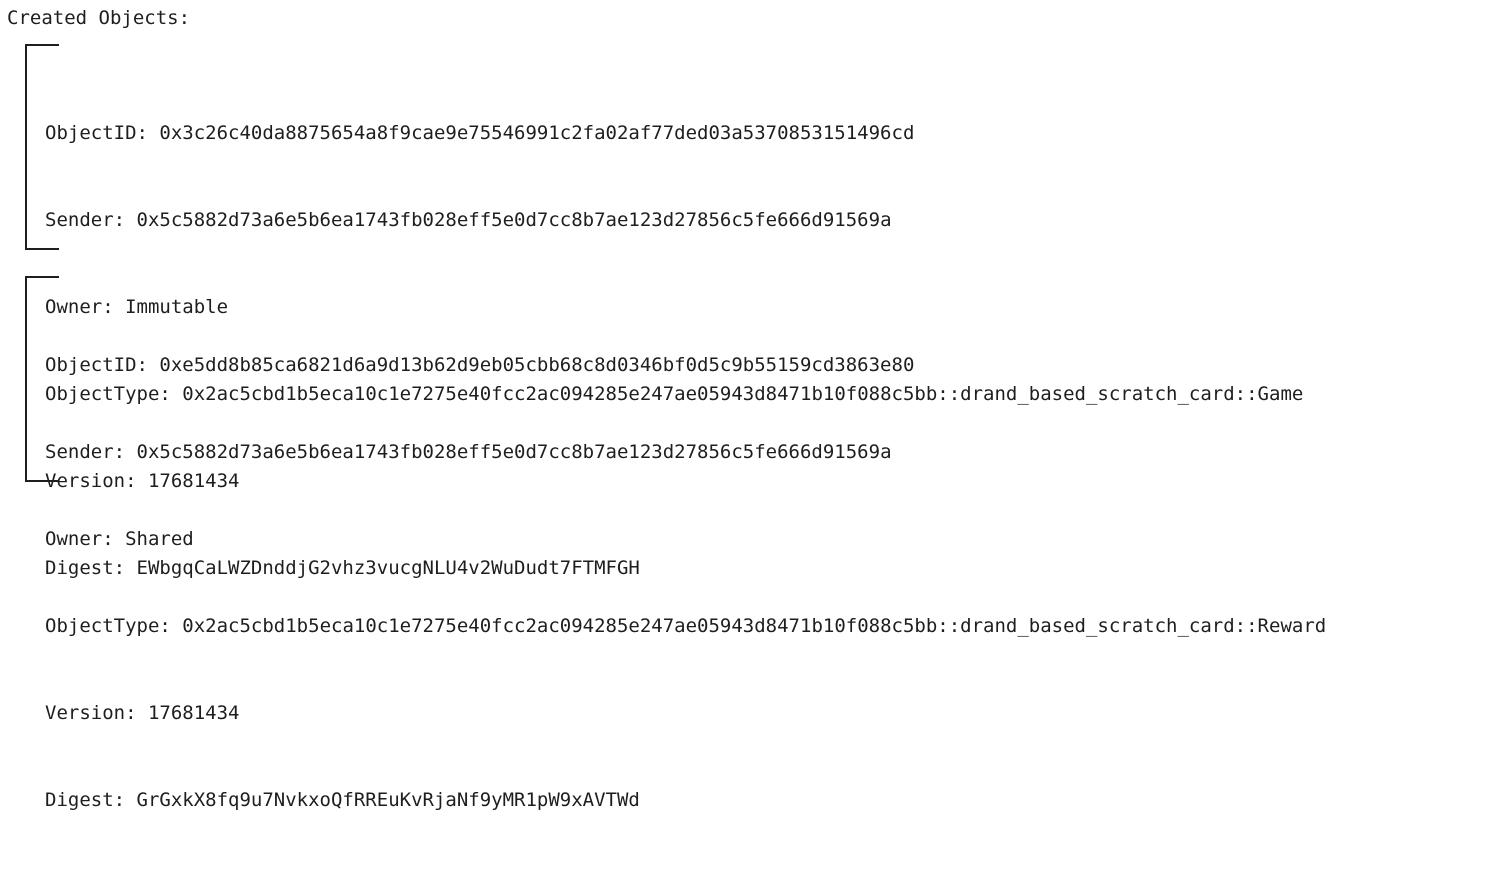 Image resolution: width=1505 pixels, height=873 pixels. What do you see at coordinates (91, 713) in the screenshot?
I see `version-label: Version:` at bounding box center [91, 713].